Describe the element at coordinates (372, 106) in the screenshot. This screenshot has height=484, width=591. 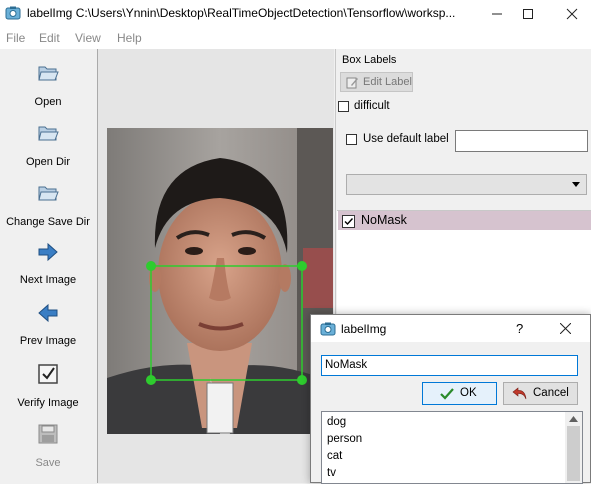
I see `difficult-label: difficult` at that location.